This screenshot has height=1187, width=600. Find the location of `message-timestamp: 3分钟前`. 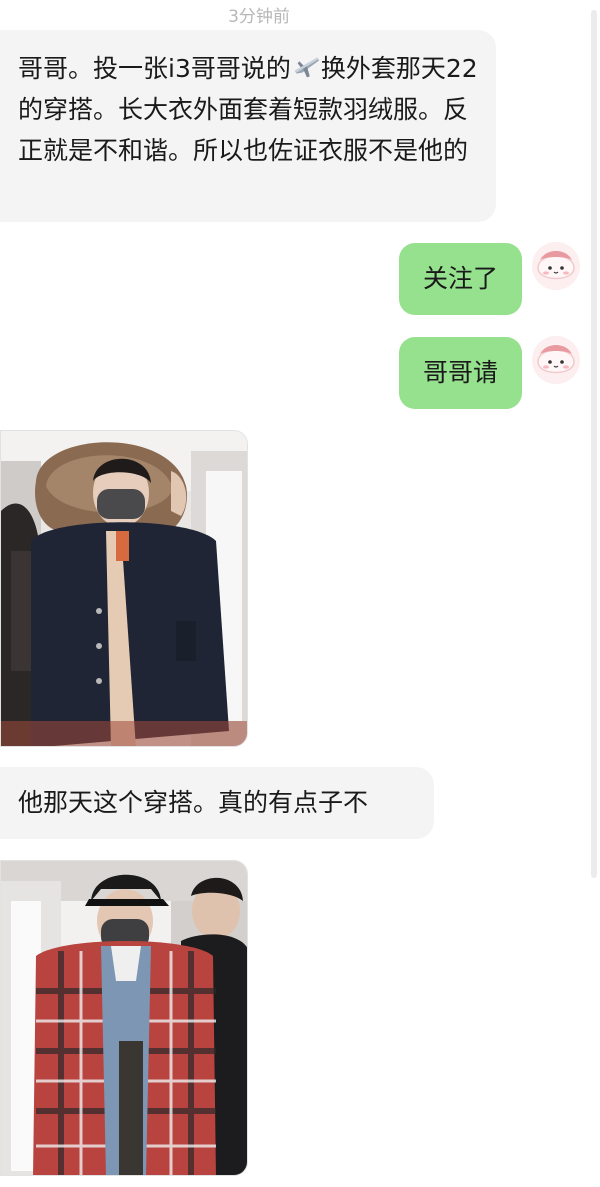

message-timestamp: 3分钟前 is located at coordinates (259, 17).